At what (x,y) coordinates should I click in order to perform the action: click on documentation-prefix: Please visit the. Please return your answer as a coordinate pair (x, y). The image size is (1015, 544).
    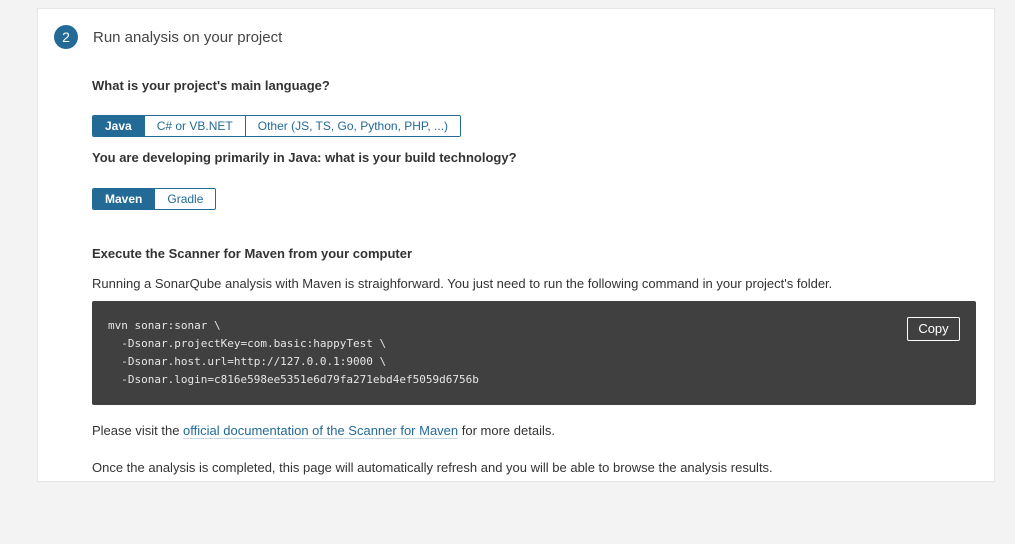
    Looking at the image, I should click on (138, 430).